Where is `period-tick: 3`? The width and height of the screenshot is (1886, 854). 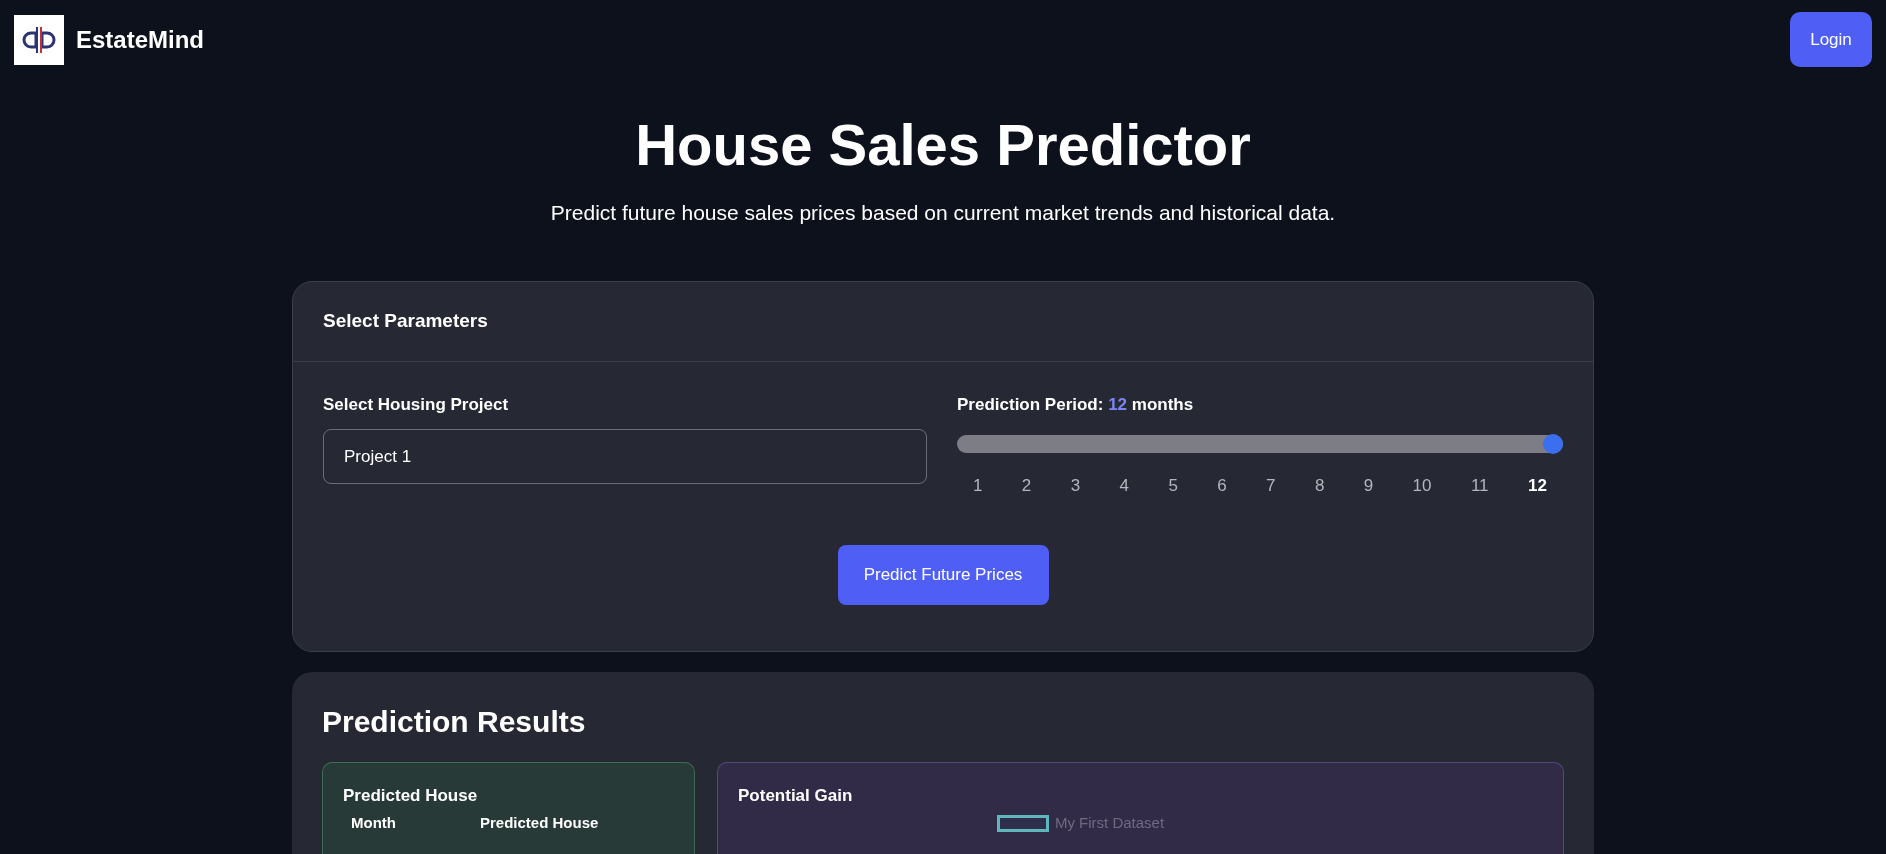
period-tick: 3 is located at coordinates (1075, 486).